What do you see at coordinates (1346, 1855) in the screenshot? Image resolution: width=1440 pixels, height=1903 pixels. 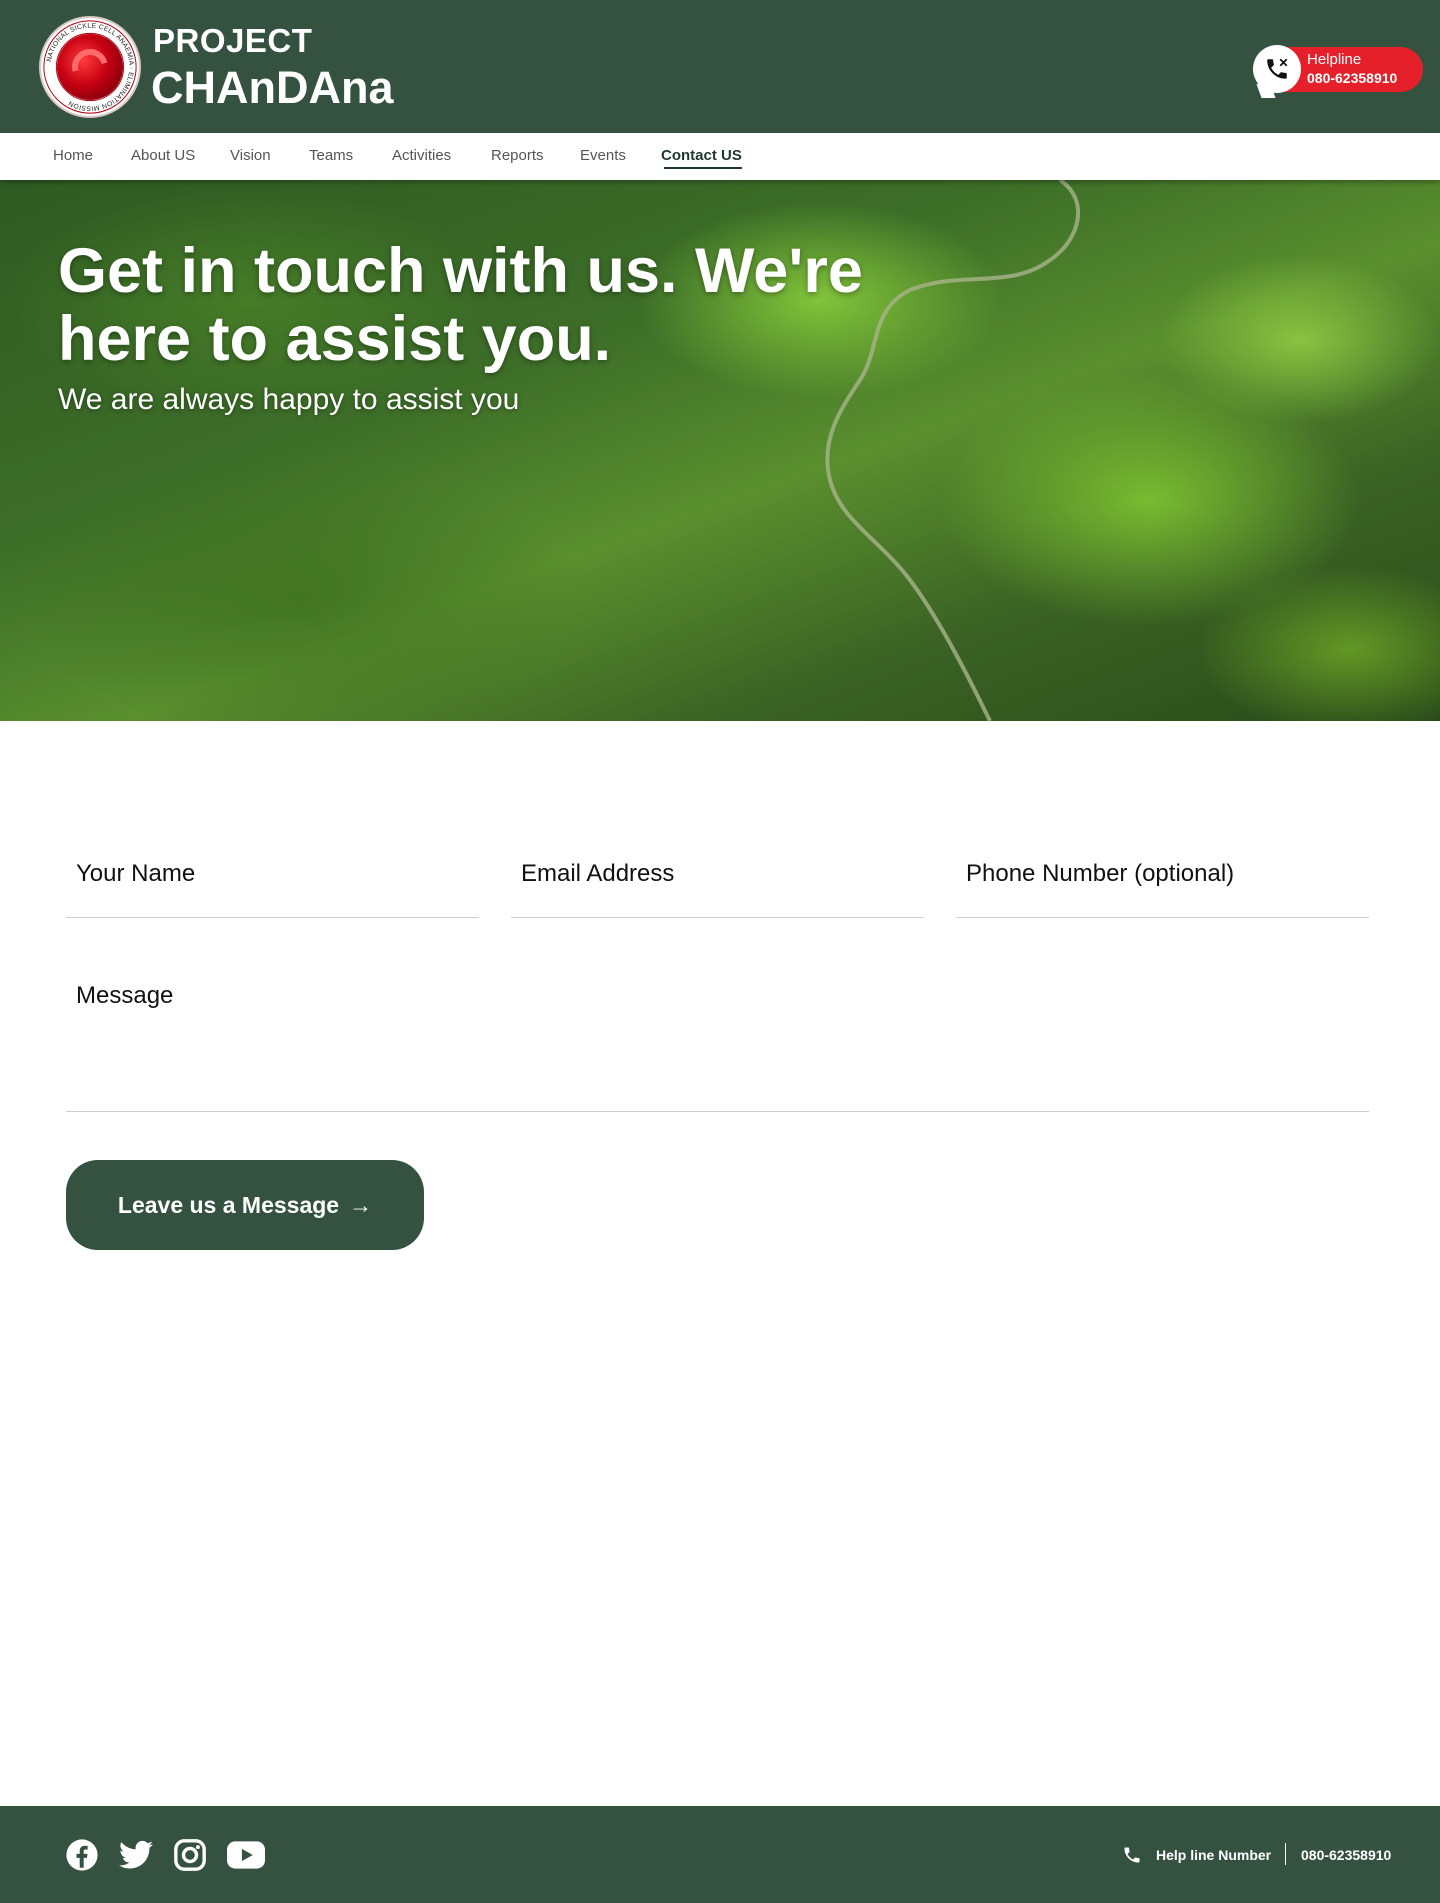 I see `footer-helpline-number: 080-62358910` at bounding box center [1346, 1855].